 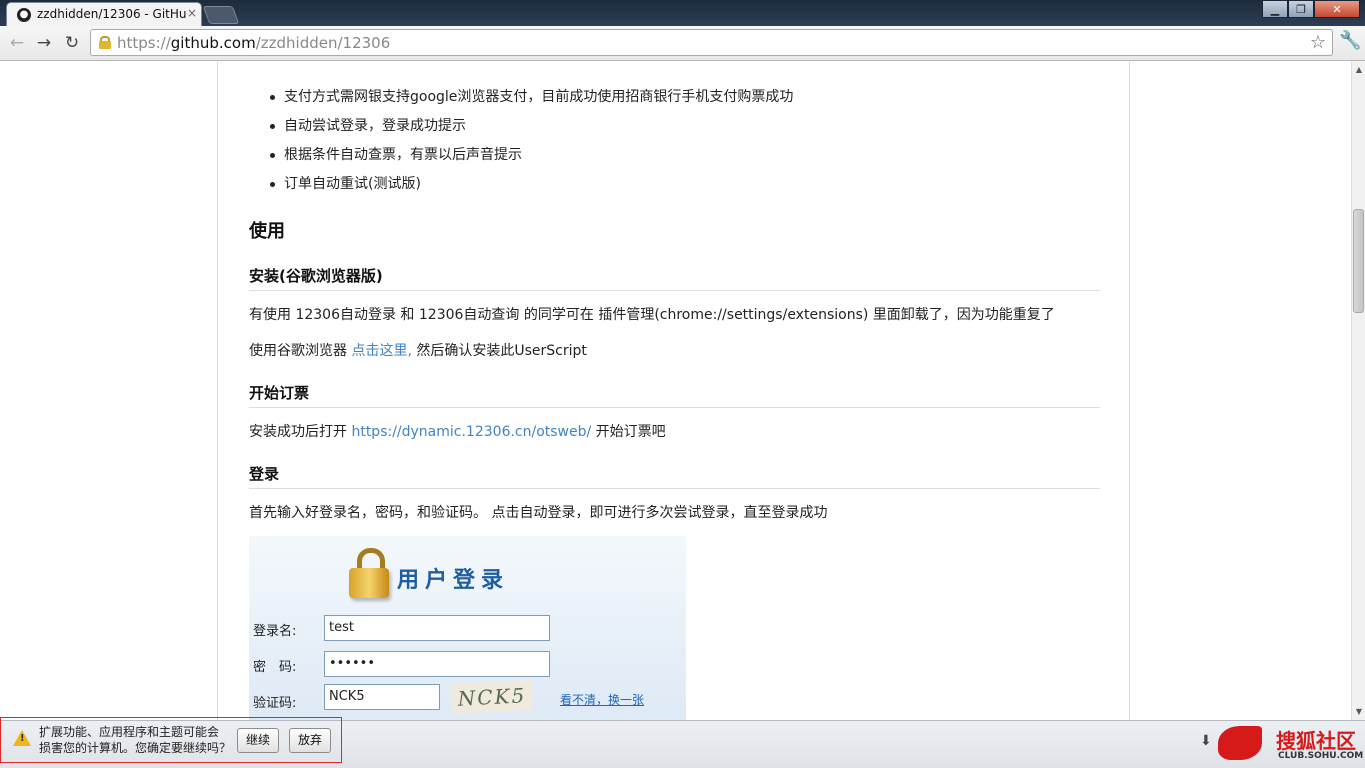 What do you see at coordinates (674, 278) in the screenshot?
I see `install-heading: 安装(谷歌浏览器版)` at bounding box center [674, 278].